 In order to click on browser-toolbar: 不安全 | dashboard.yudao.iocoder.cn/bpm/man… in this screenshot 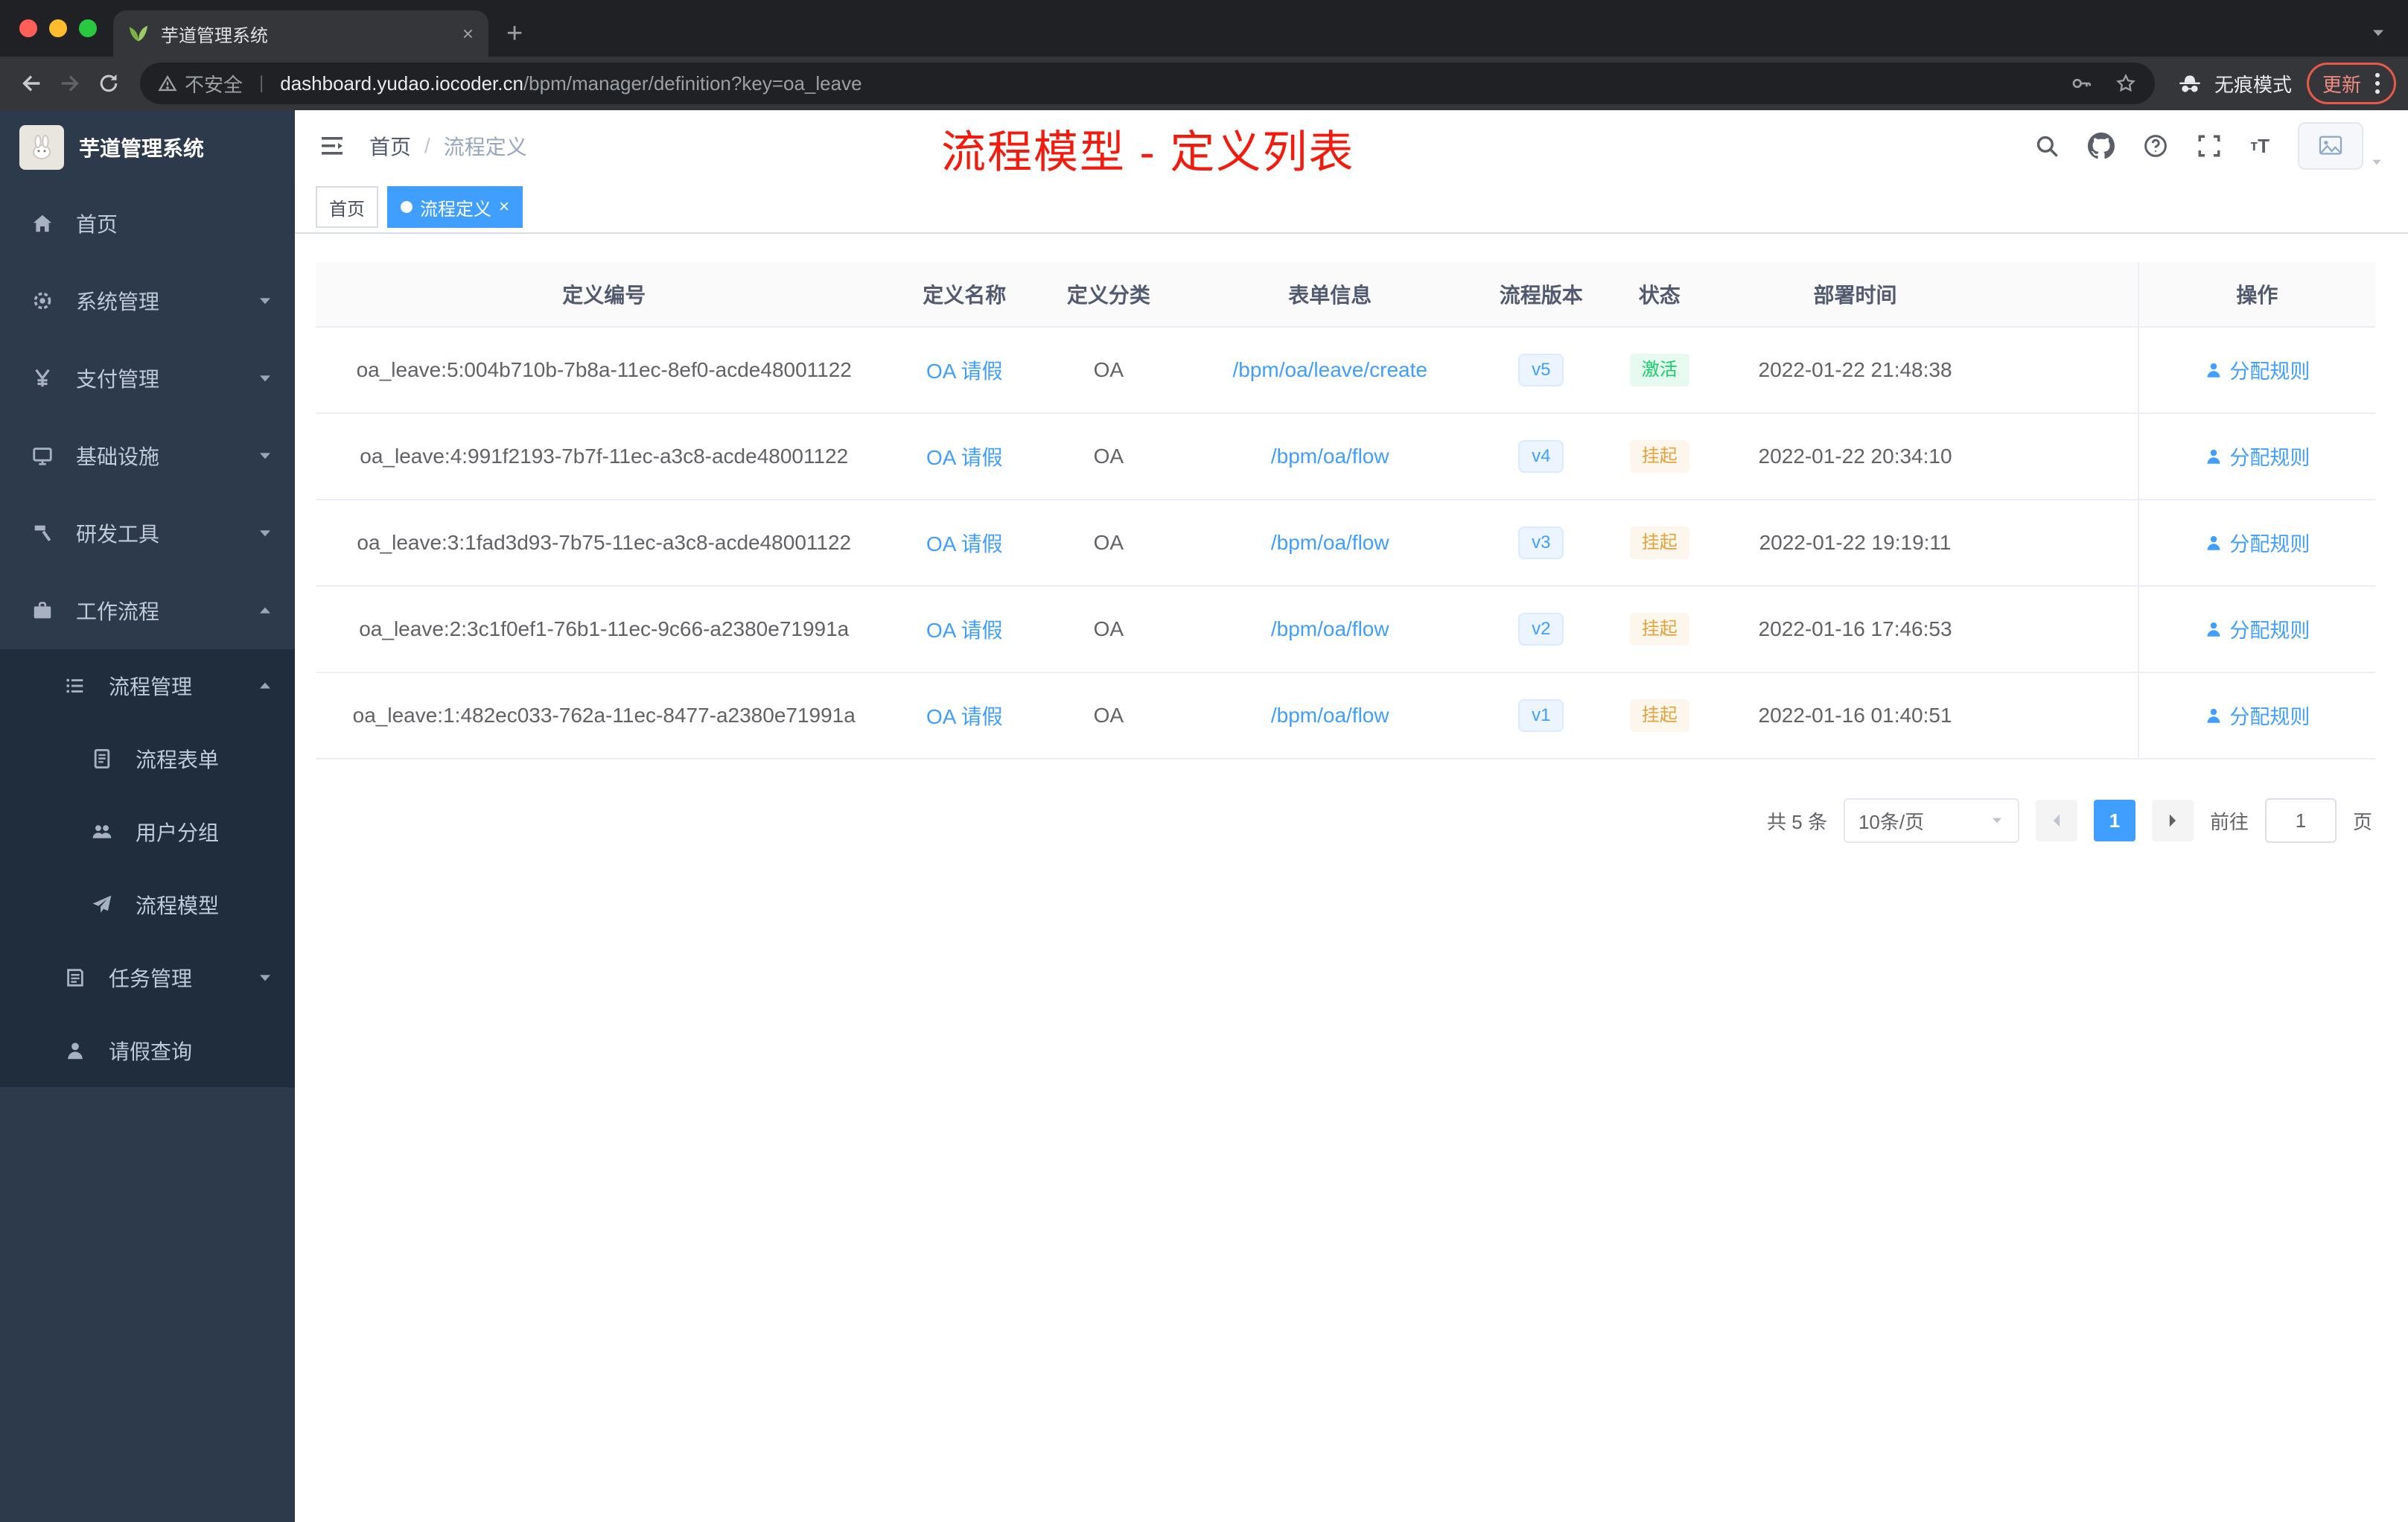, I will do `click(1204, 83)`.